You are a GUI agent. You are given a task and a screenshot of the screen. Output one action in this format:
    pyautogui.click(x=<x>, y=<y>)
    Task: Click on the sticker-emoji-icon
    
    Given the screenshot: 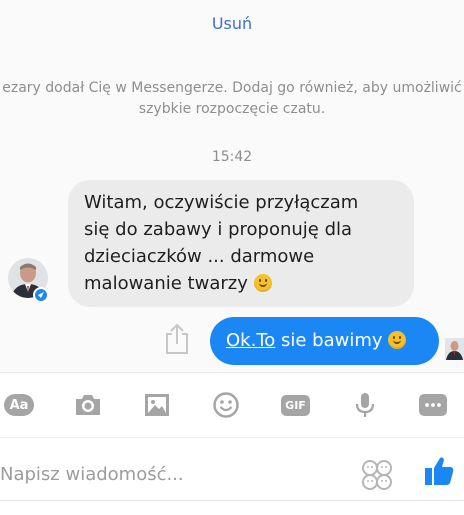 What is the action you would take?
    pyautogui.click(x=377, y=475)
    